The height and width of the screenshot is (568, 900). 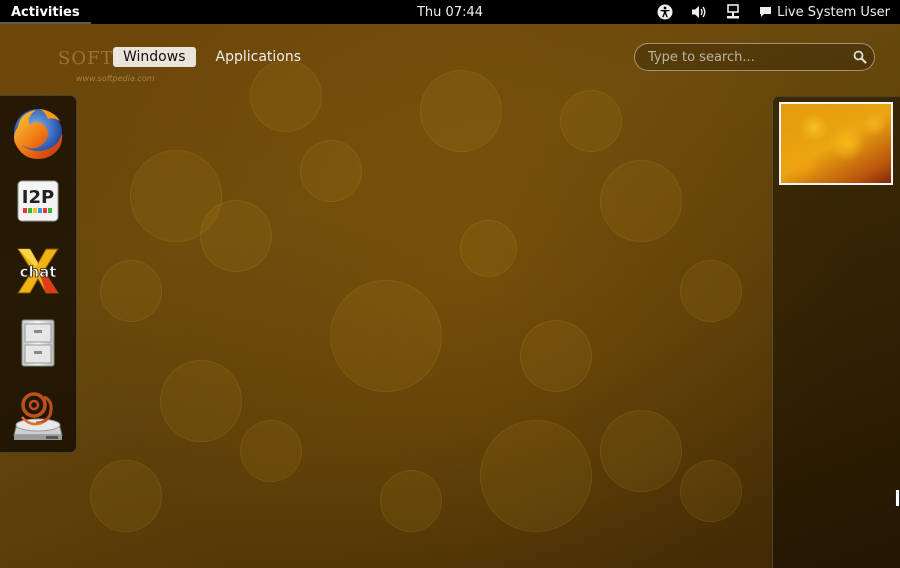 I want to click on view-selector: Windows Applications, so click(x=212, y=57).